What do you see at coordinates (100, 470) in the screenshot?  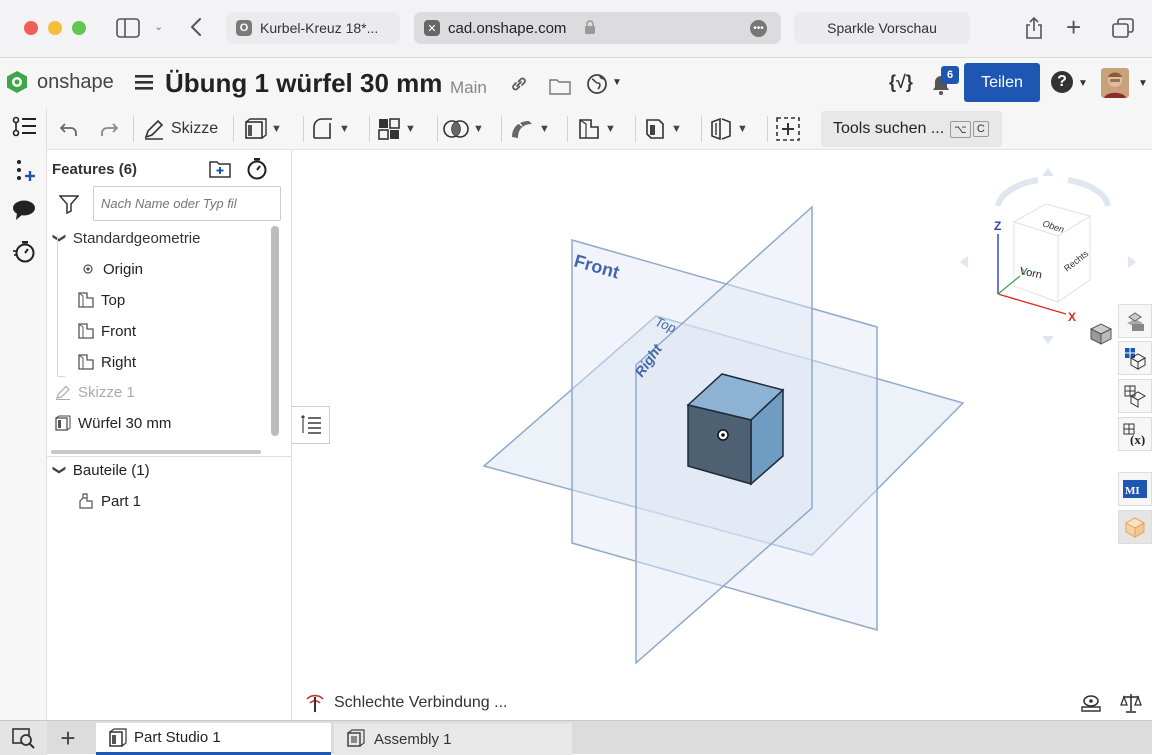 I see `tree-folder-parts: ❯ Bauteile (1)` at bounding box center [100, 470].